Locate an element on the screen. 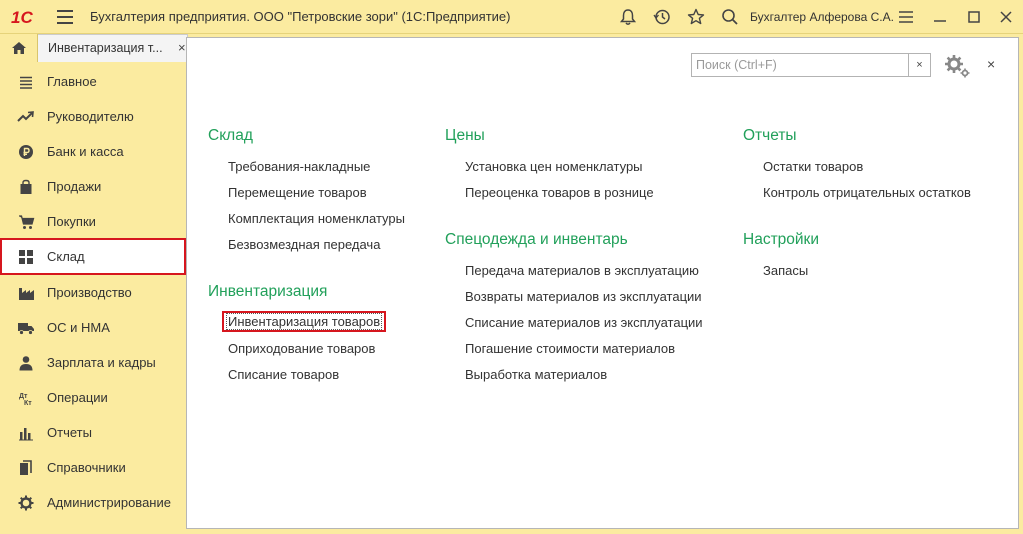  sidebar-item-purchases: Покупки is located at coordinates (93, 221).